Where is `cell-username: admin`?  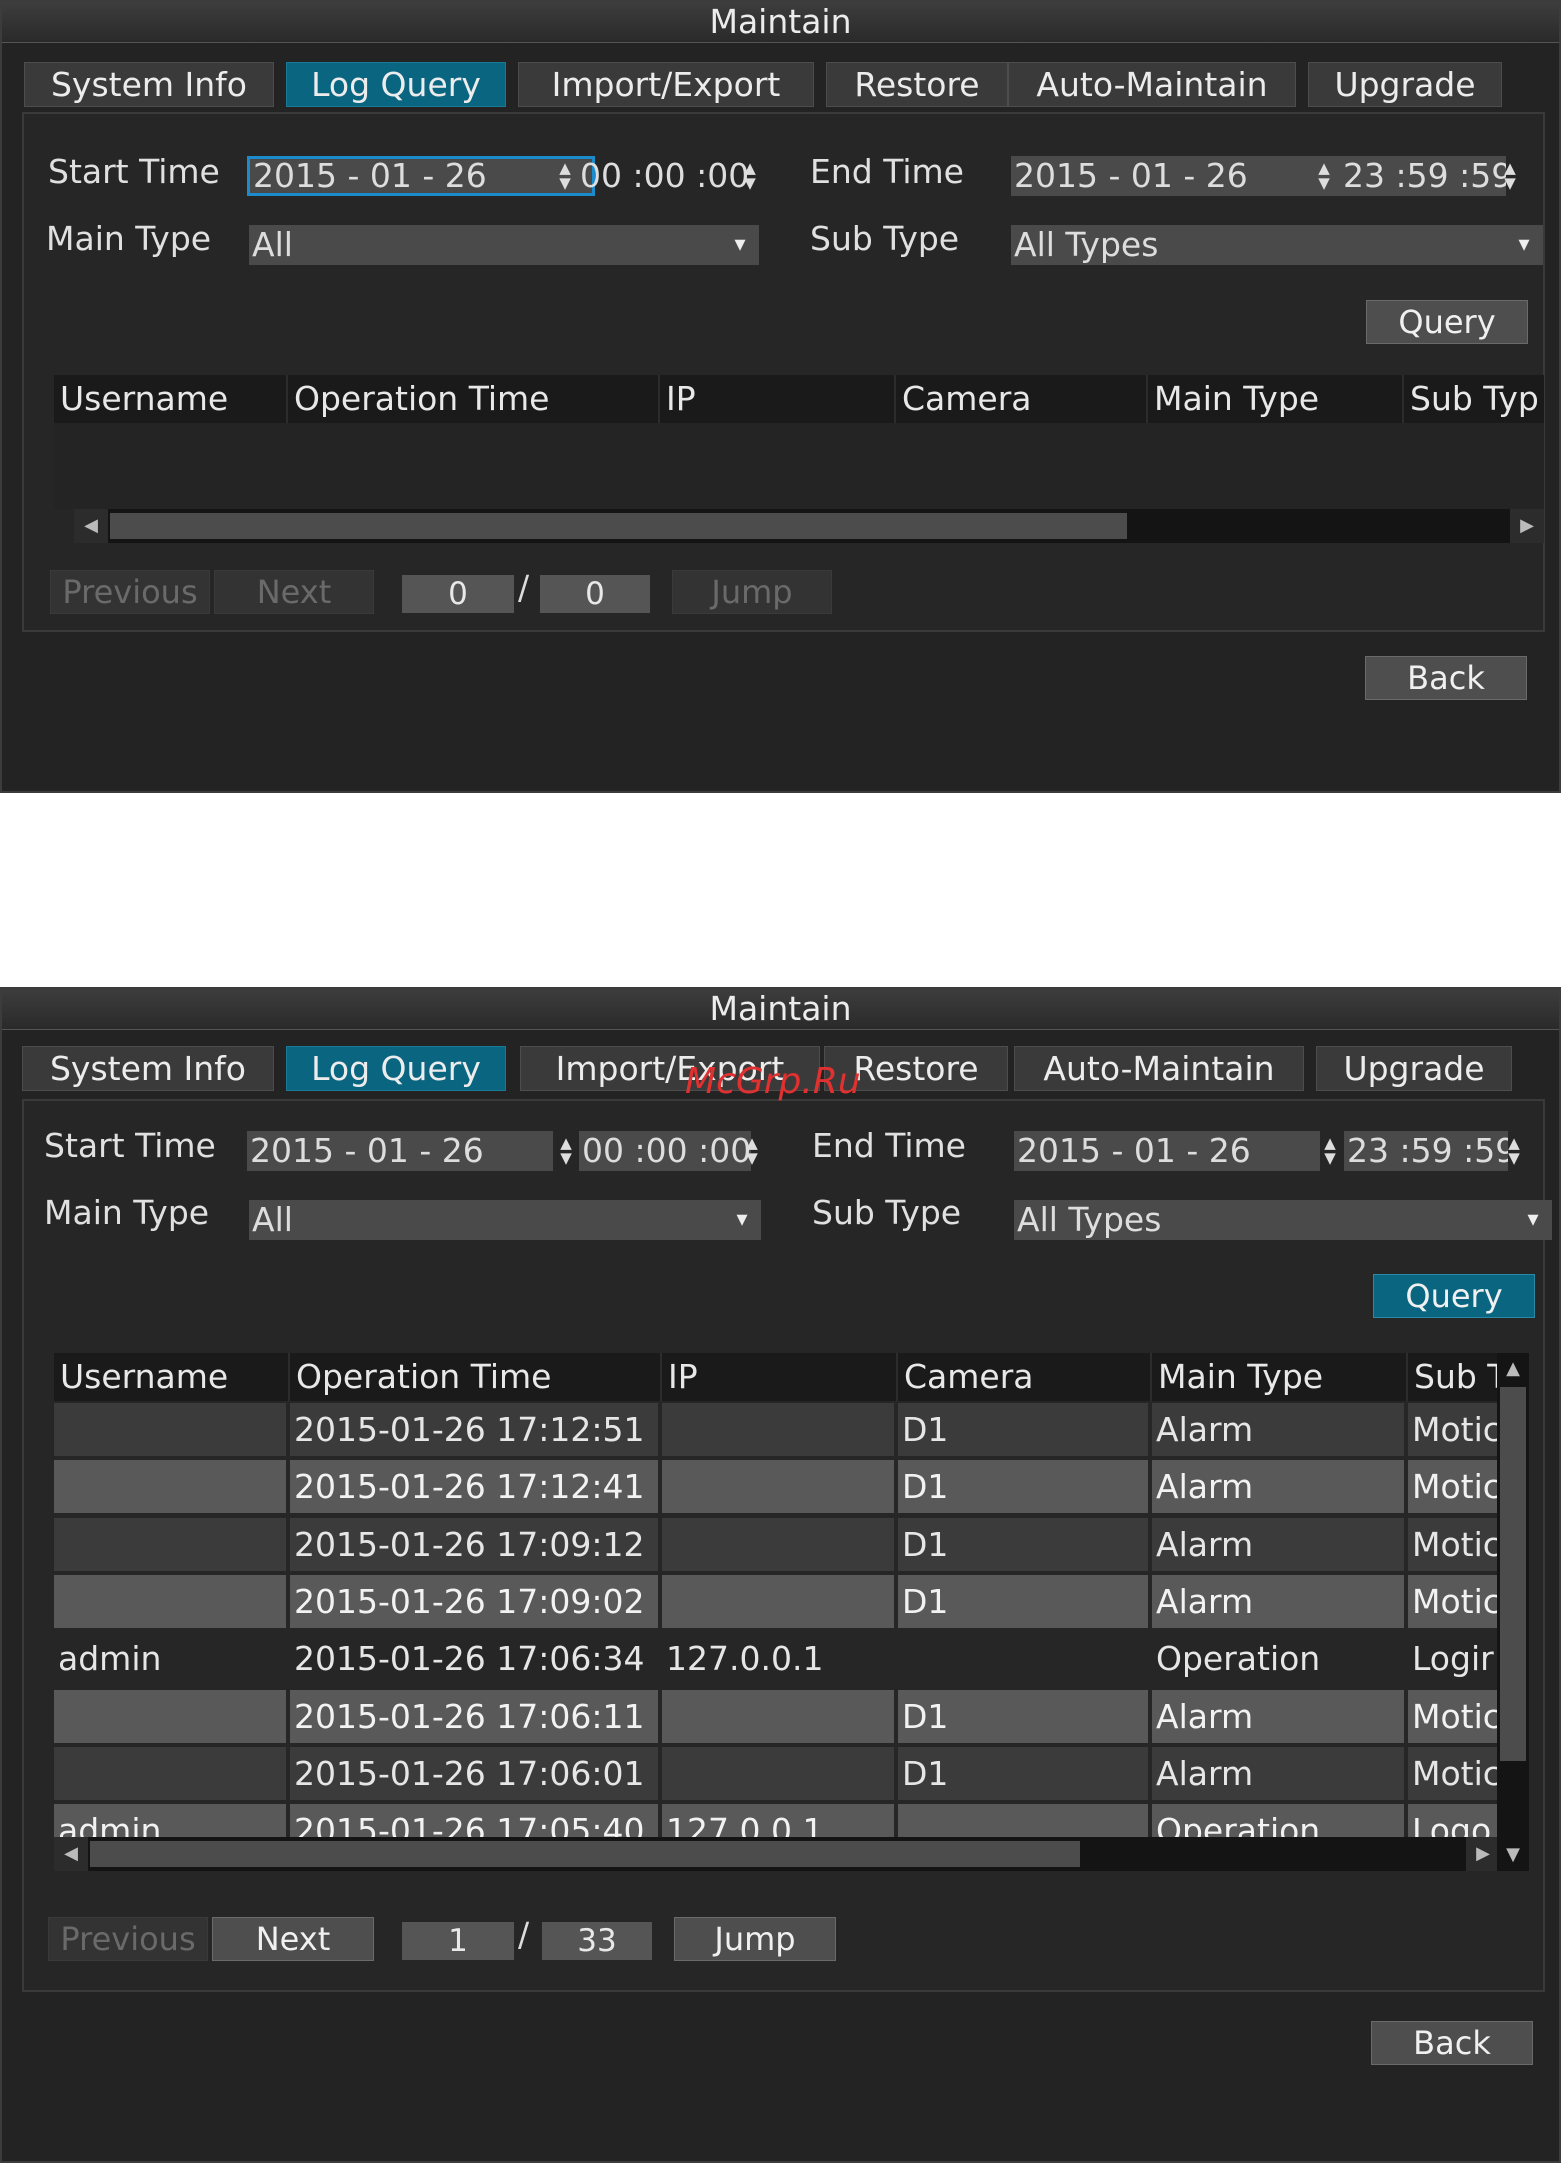
cell-username: admin is located at coordinates (110, 1659).